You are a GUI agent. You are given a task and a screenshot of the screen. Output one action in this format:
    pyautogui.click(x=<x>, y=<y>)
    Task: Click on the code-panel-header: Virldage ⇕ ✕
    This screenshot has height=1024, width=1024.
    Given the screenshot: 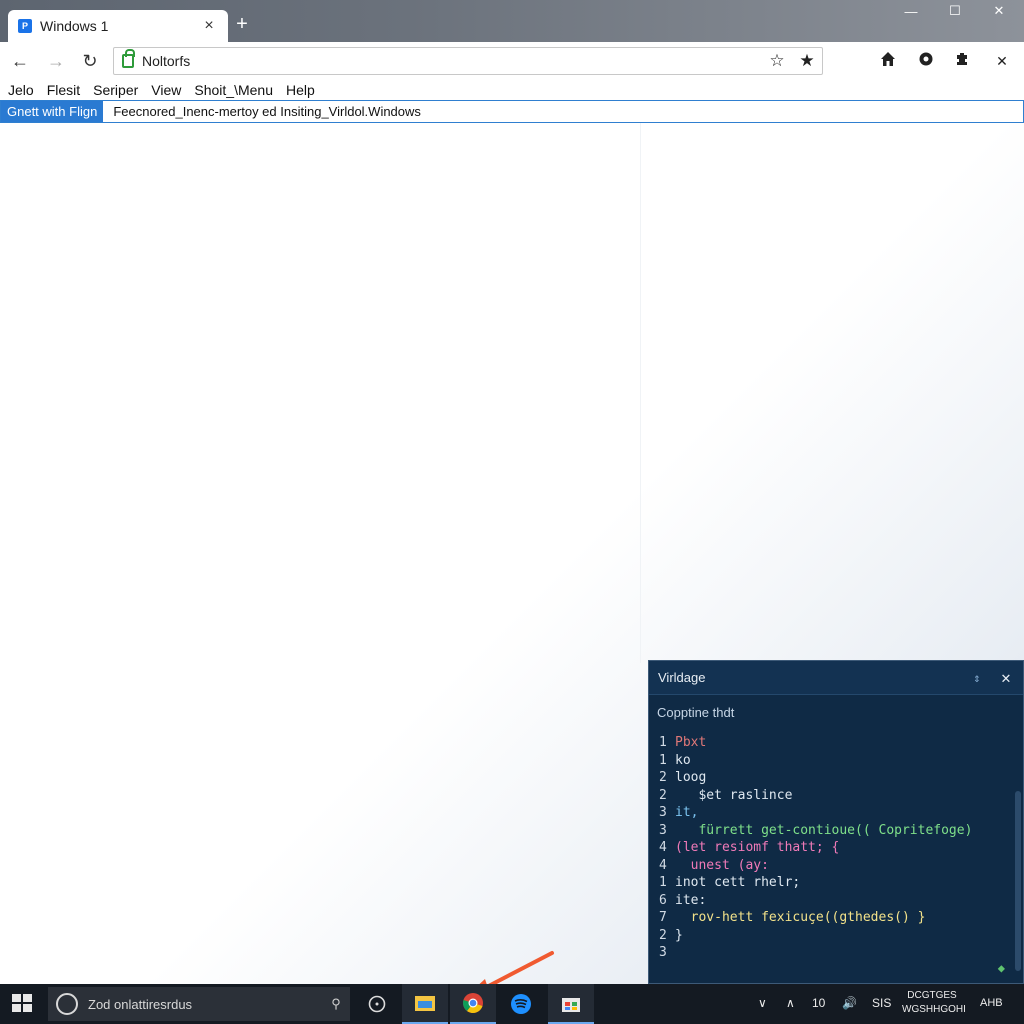 What is the action you would take?
    pyautogui.click(x=836, y=678)
    